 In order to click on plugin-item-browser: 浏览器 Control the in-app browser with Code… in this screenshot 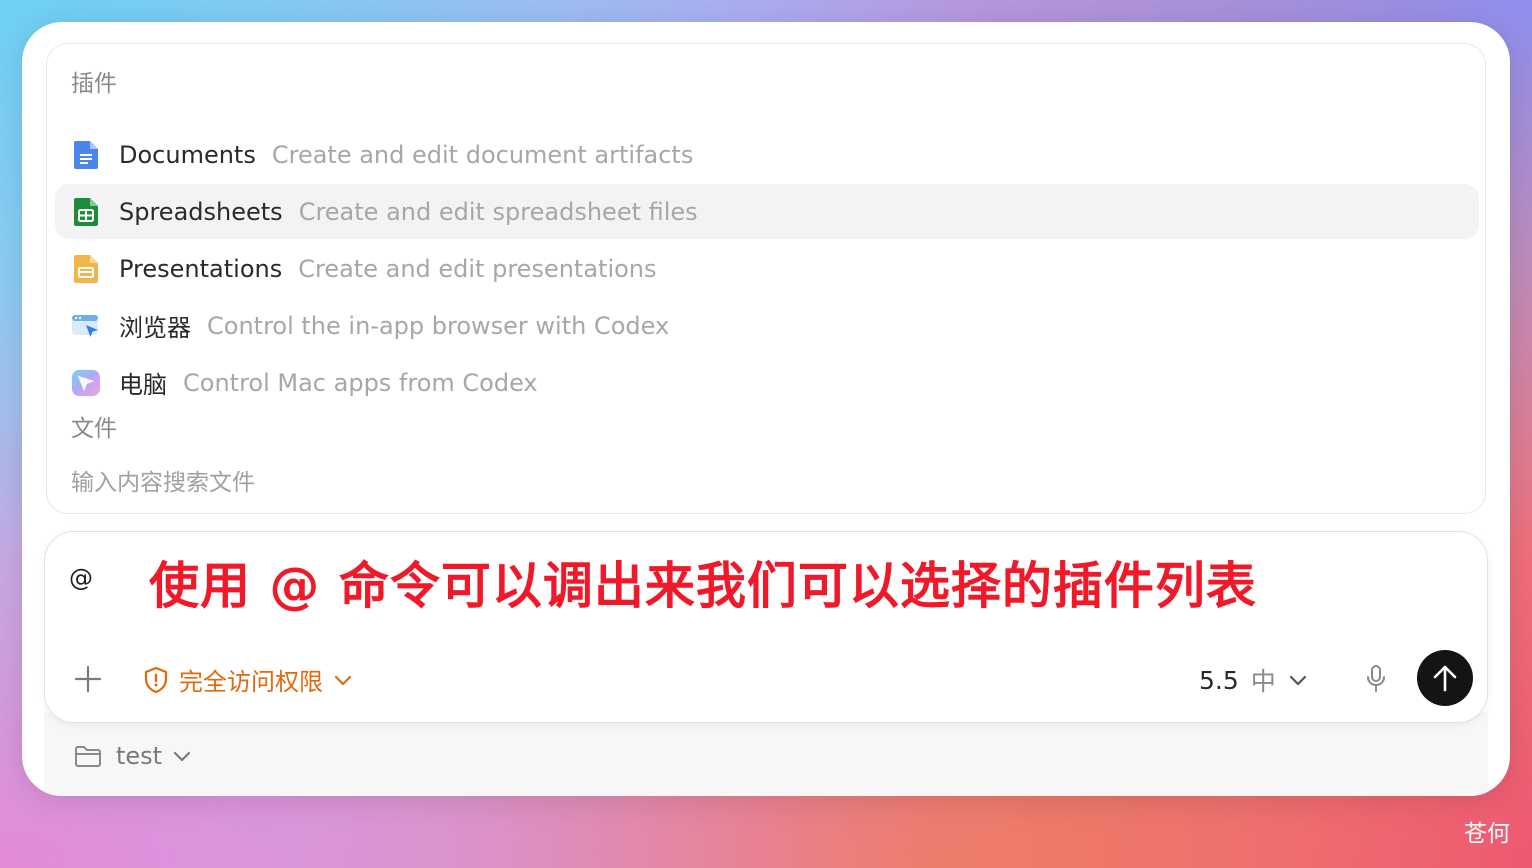, I will do `click(767, 325)`.